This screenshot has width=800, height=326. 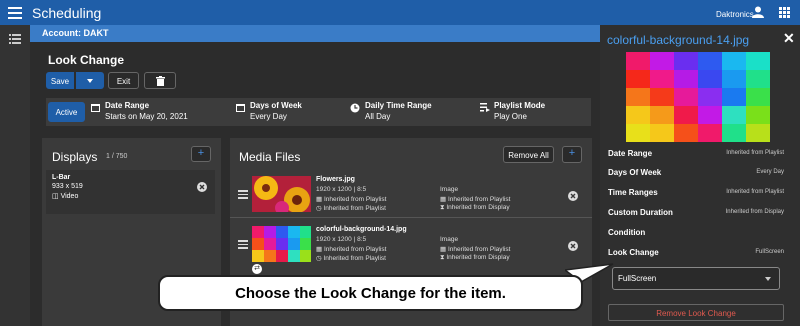 What do you see at coordinates (95, 108) in the screenshot?
I see `calendar-icon` at bounding box center [95, 108].